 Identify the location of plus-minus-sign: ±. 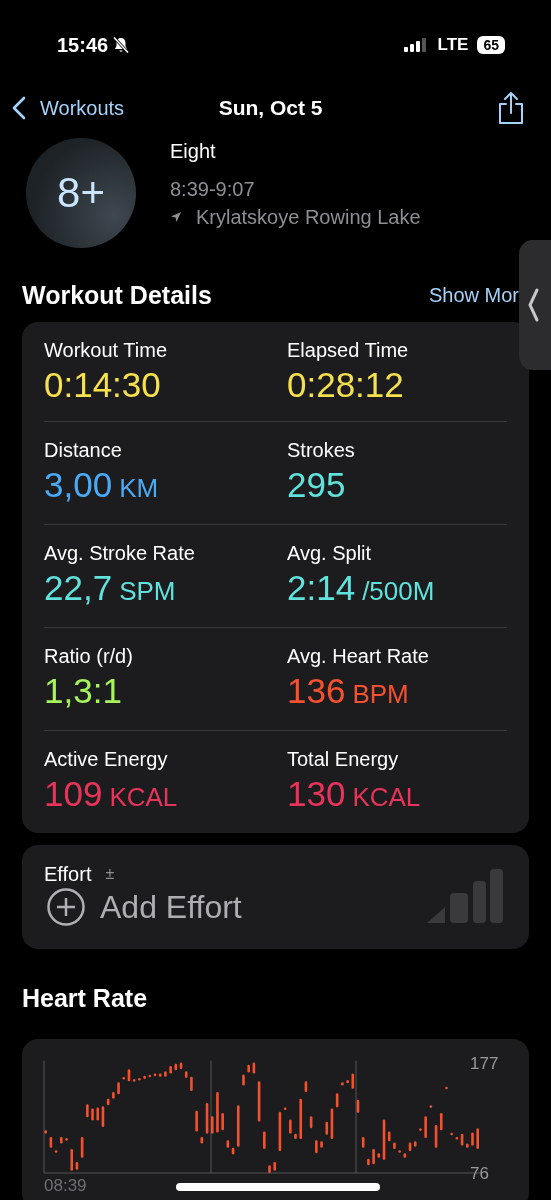
(110, 874).